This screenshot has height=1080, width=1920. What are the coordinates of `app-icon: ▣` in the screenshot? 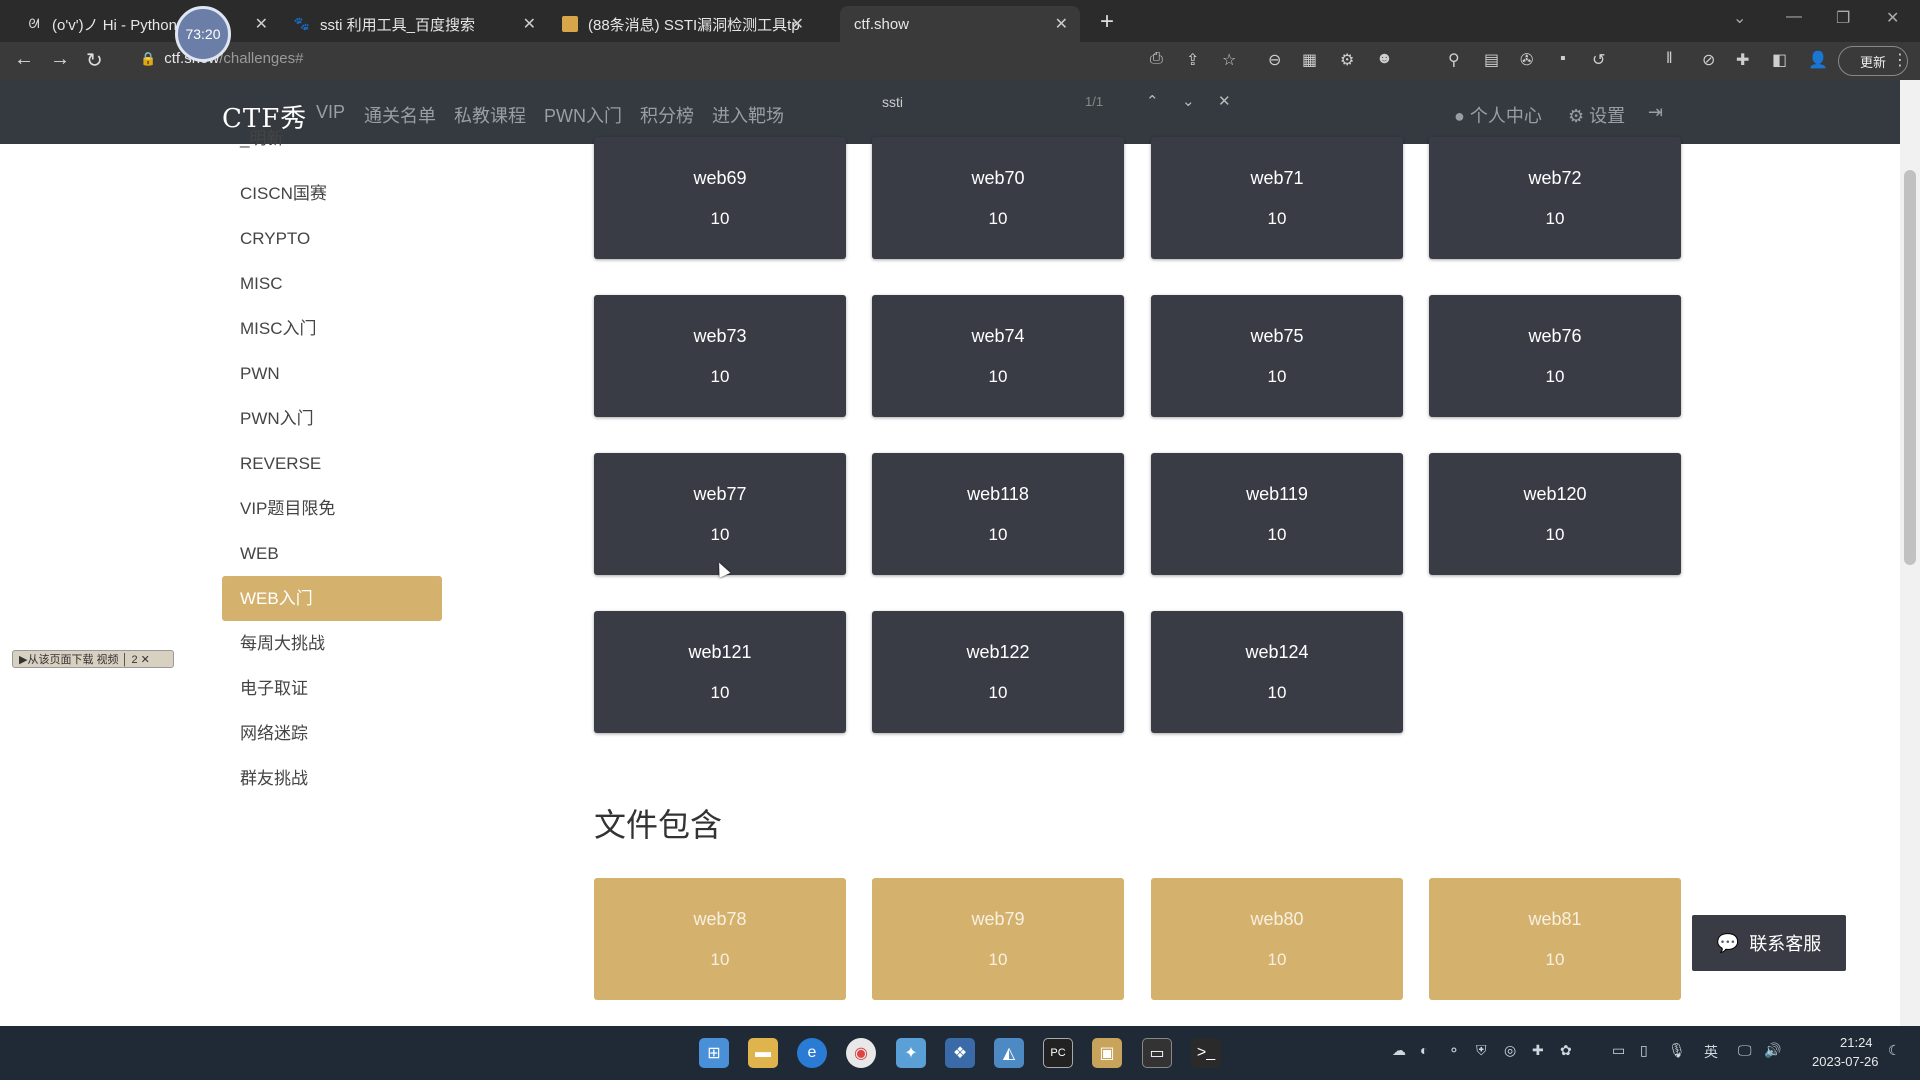 It's located at (1107, 1053).